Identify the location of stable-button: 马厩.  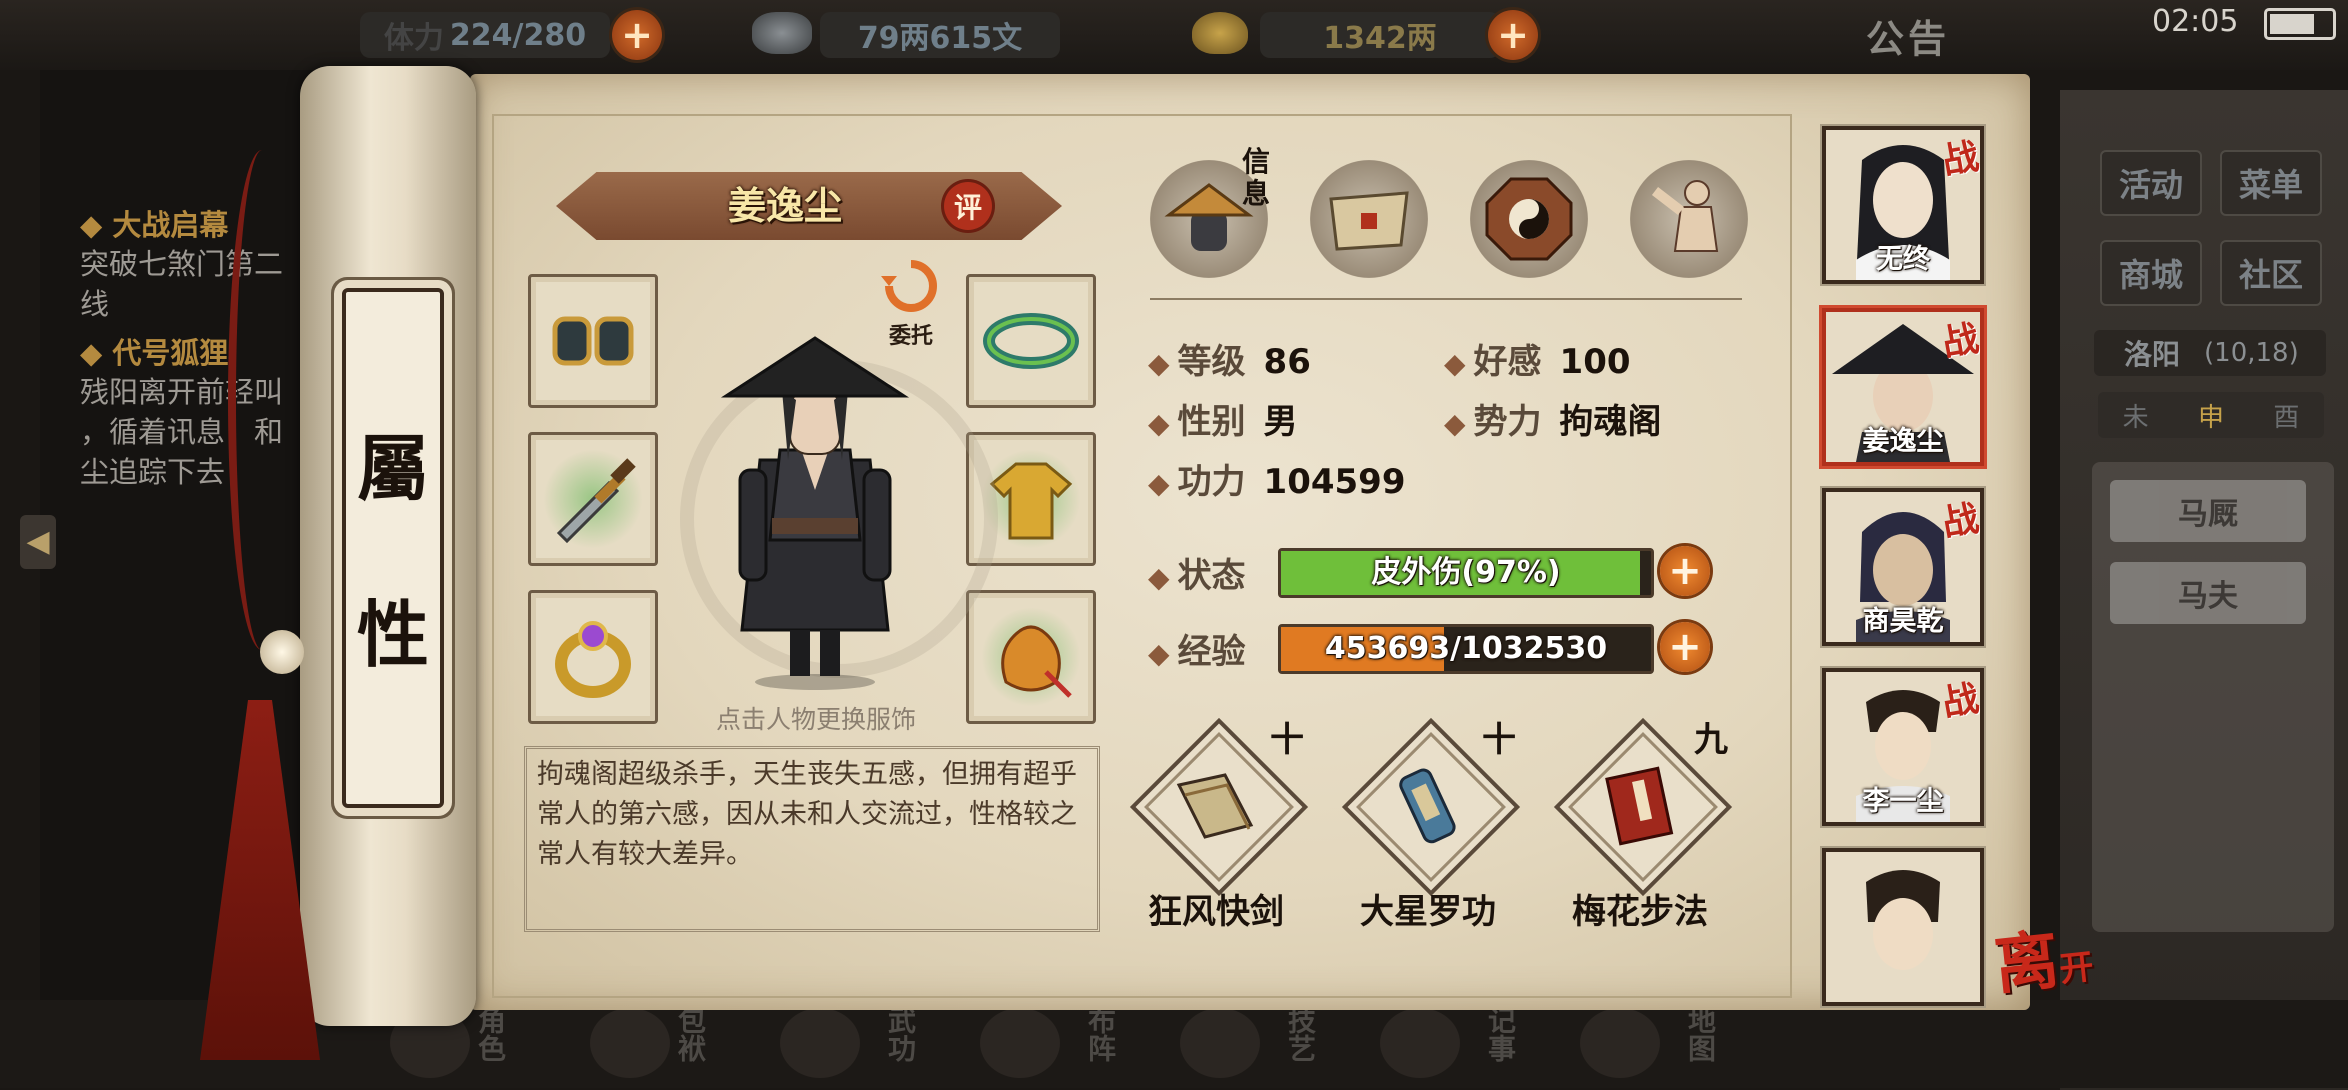
(2208, 511).